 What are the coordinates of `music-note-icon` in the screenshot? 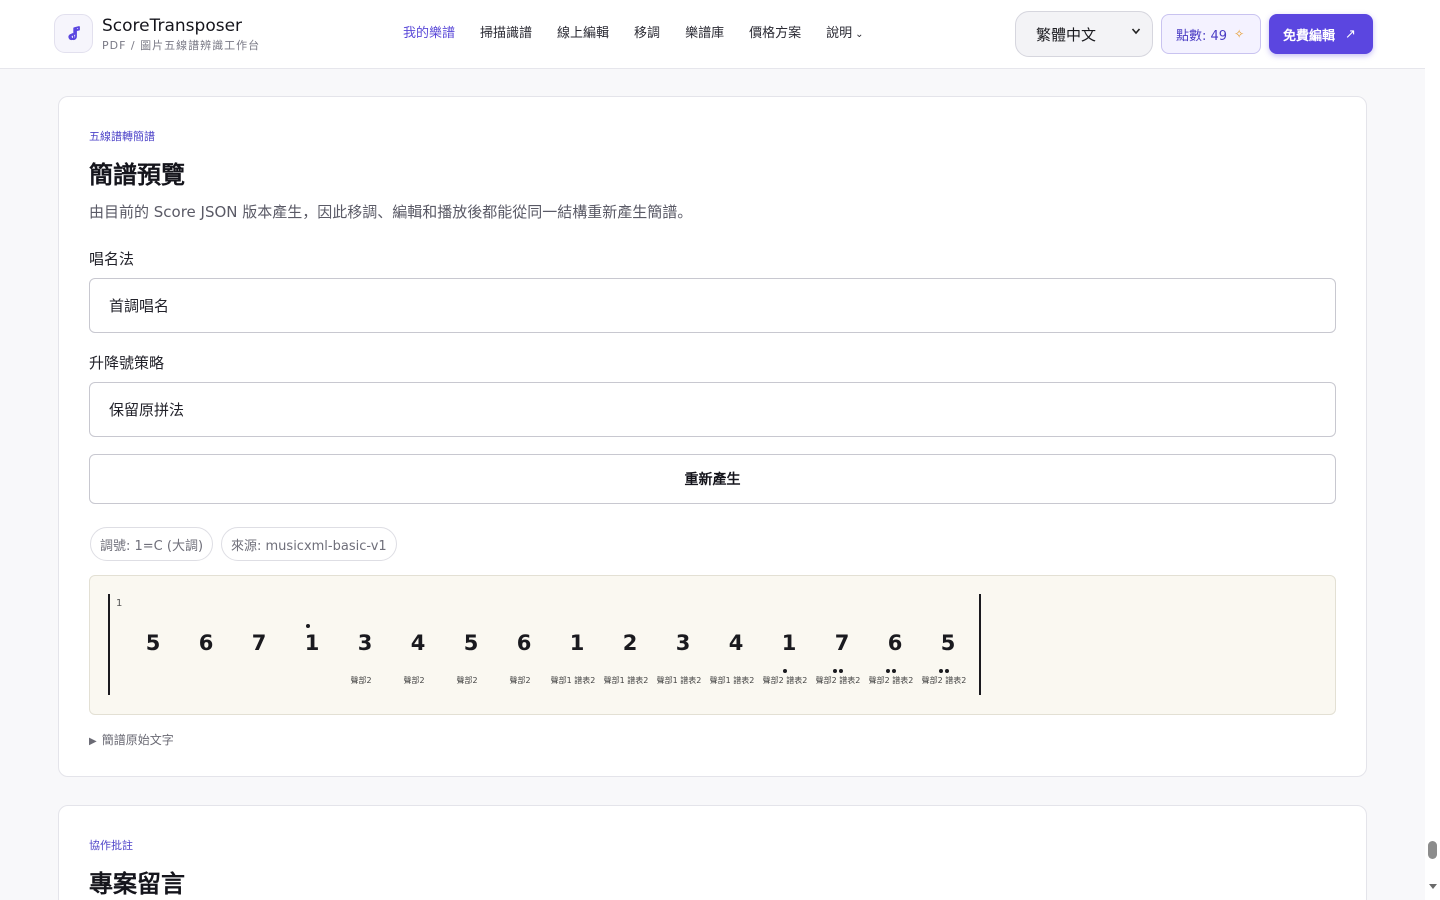 It's located at (73, 32).